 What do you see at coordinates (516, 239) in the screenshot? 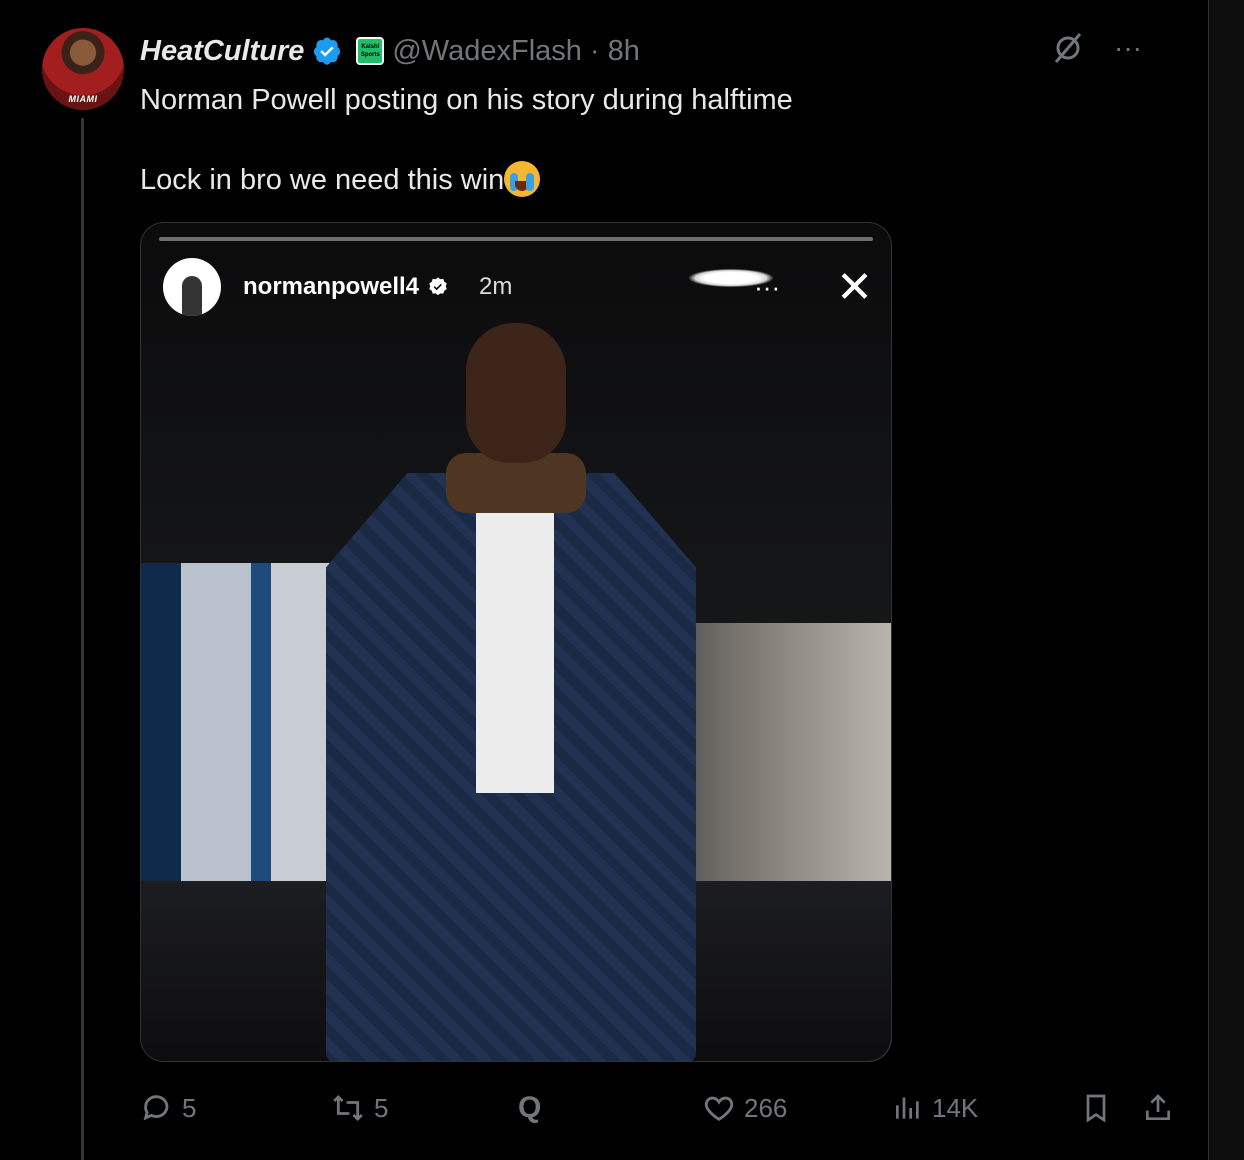
I see `story-progress-bar` at bounding box center [516, 239].